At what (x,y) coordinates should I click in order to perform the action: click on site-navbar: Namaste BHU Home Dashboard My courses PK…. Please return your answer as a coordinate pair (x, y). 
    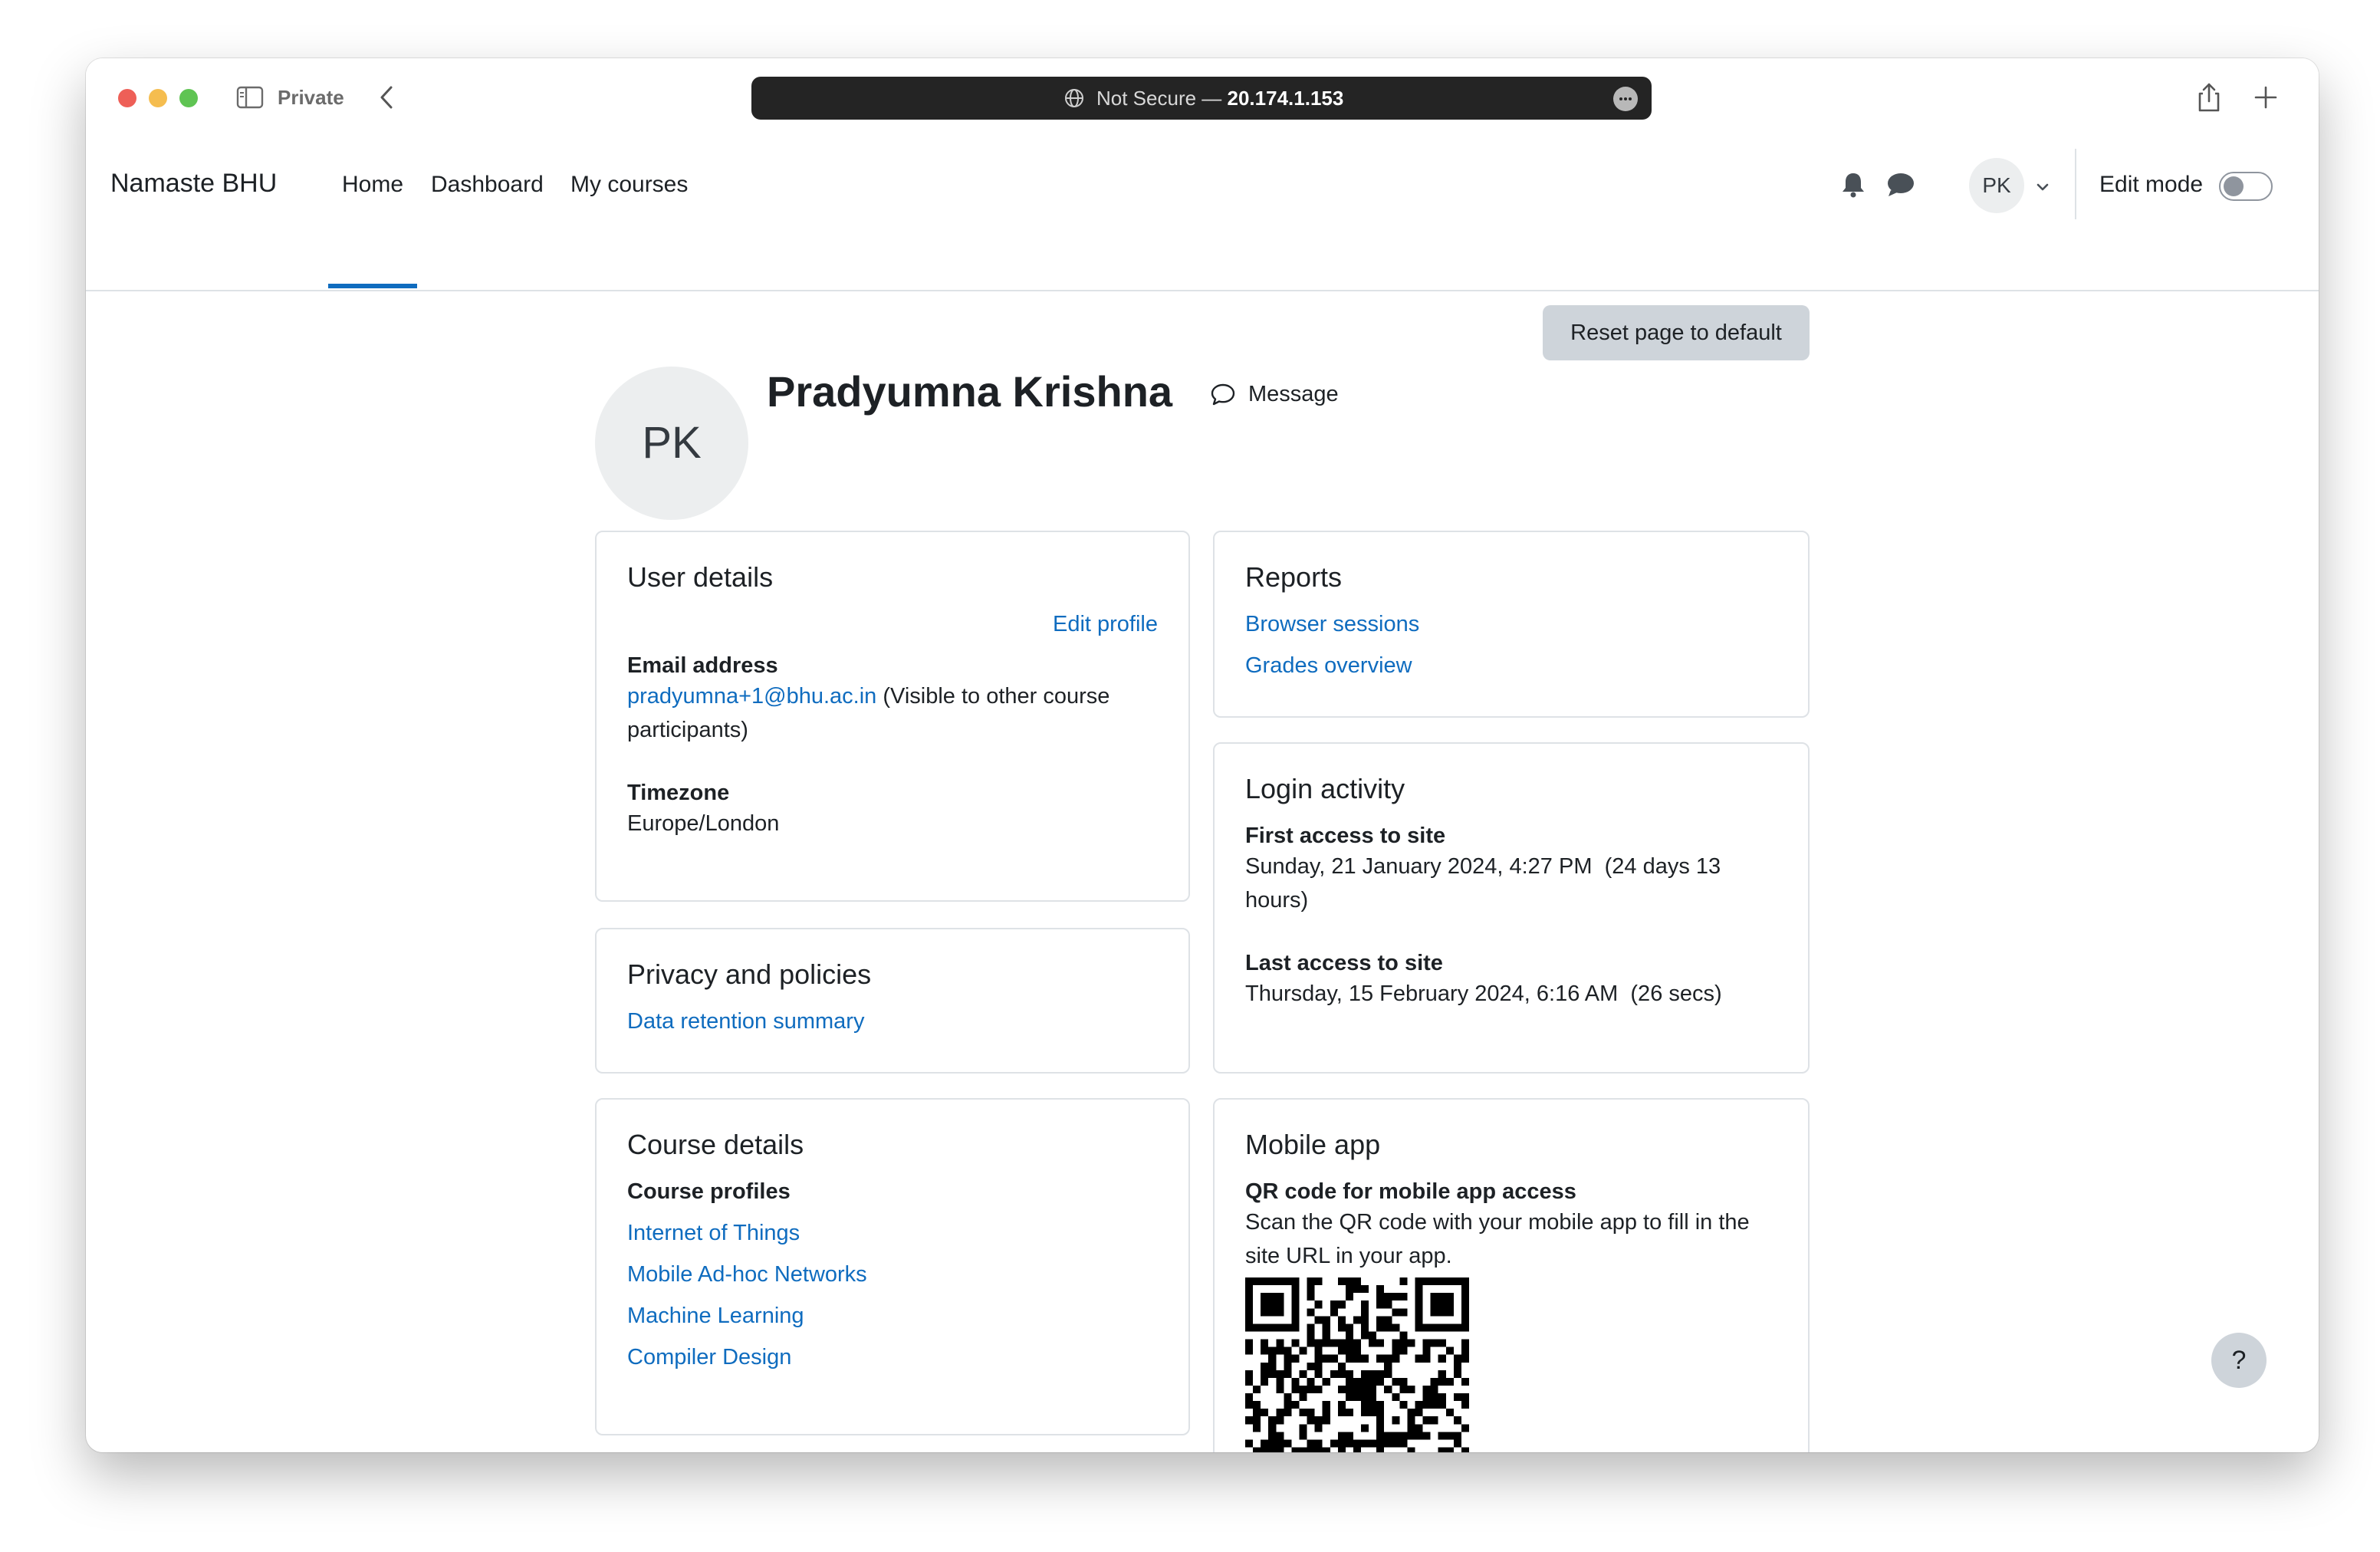
    Looking at the image, I should click on (1202, 174).